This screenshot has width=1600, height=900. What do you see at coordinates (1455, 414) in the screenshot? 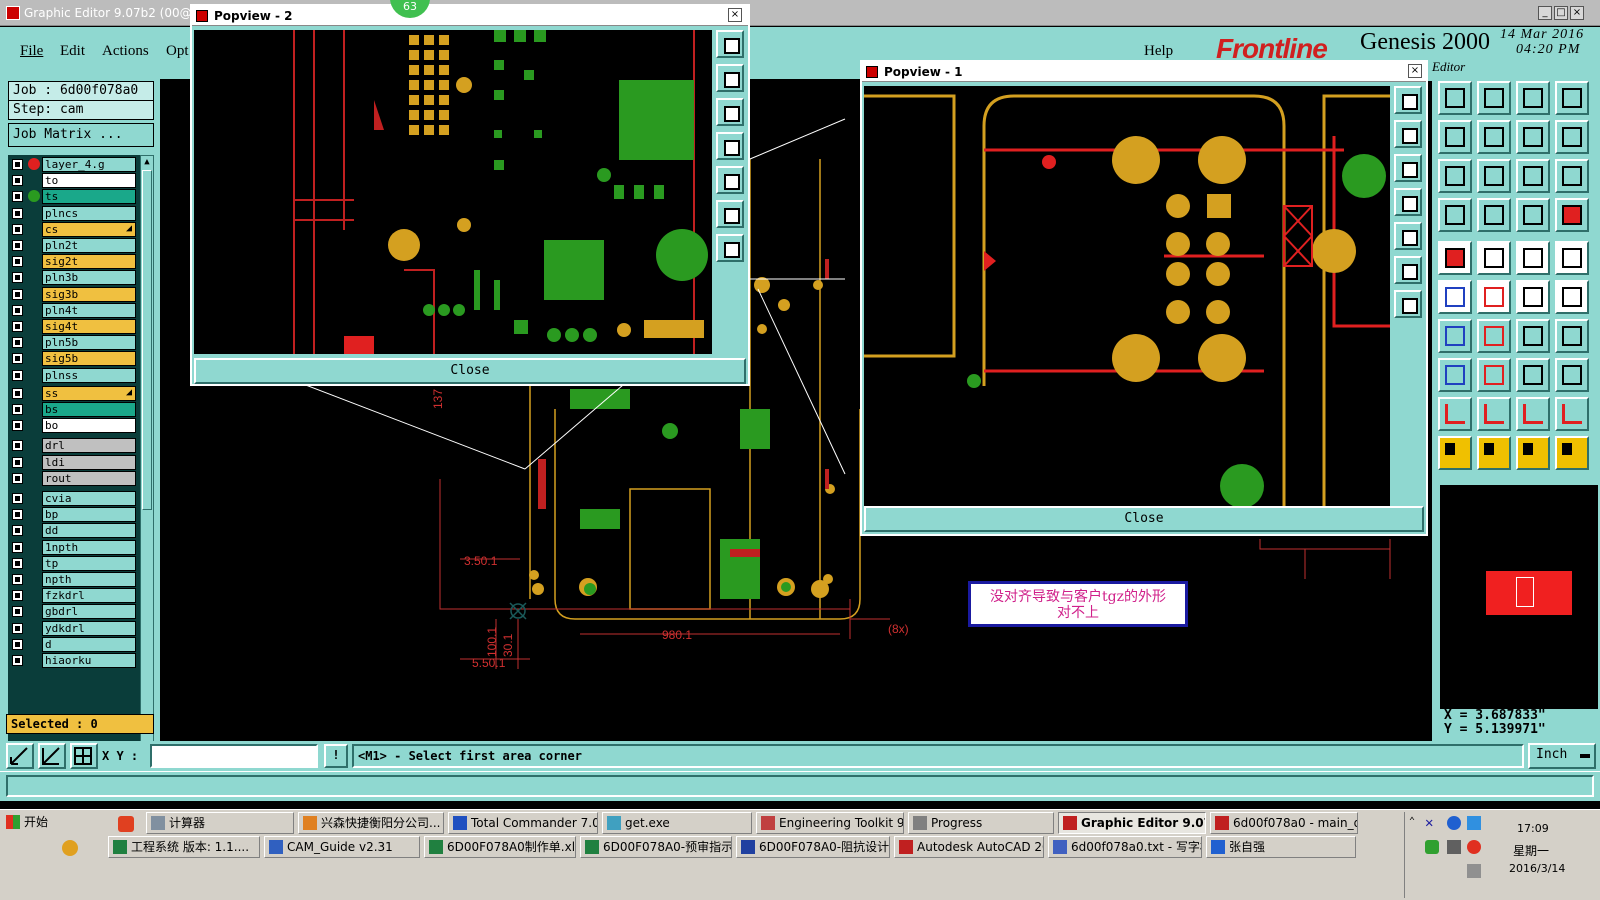
I see `triangle-icon` at bounding box center [1455, 414].